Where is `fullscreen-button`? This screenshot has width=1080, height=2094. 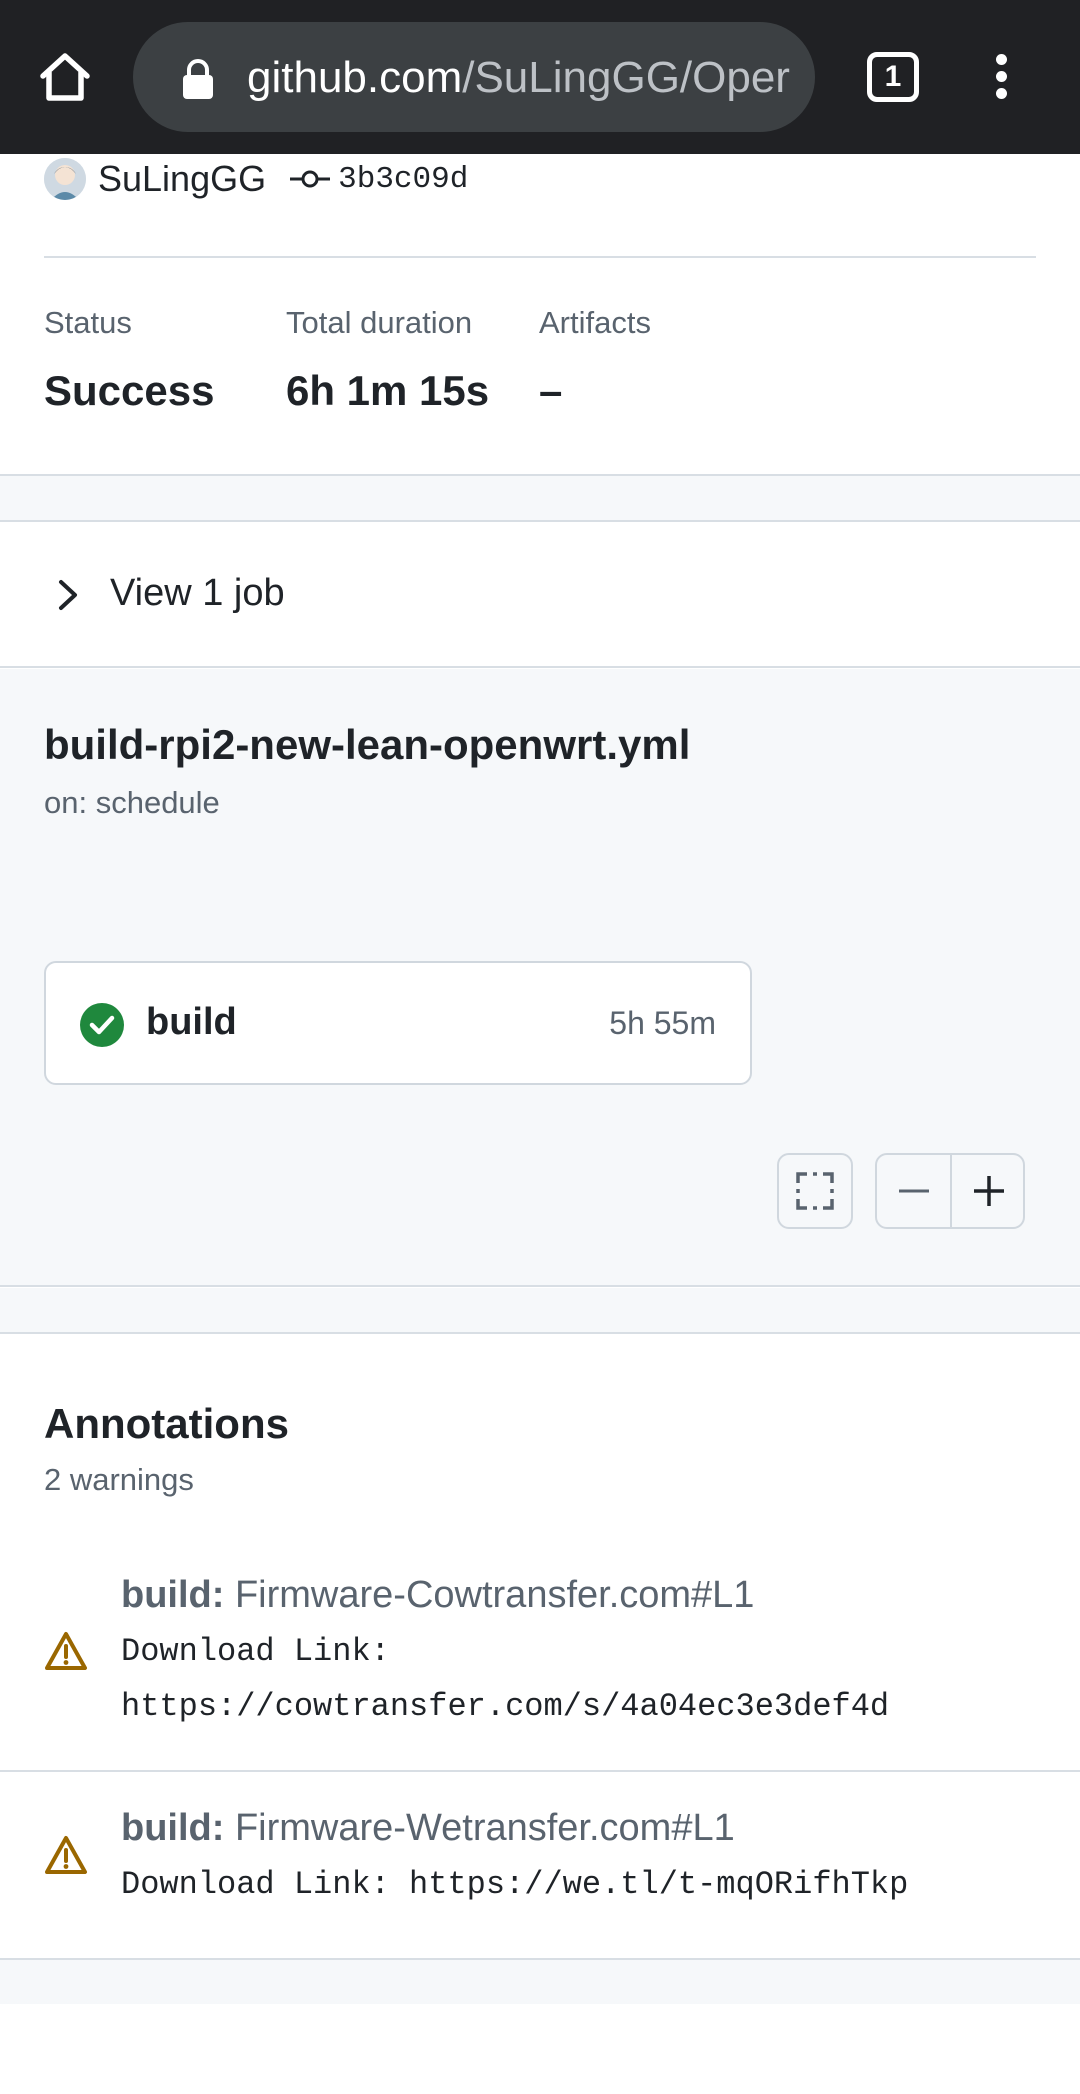 fullscreen-button is located at coordinates (815, 1191).